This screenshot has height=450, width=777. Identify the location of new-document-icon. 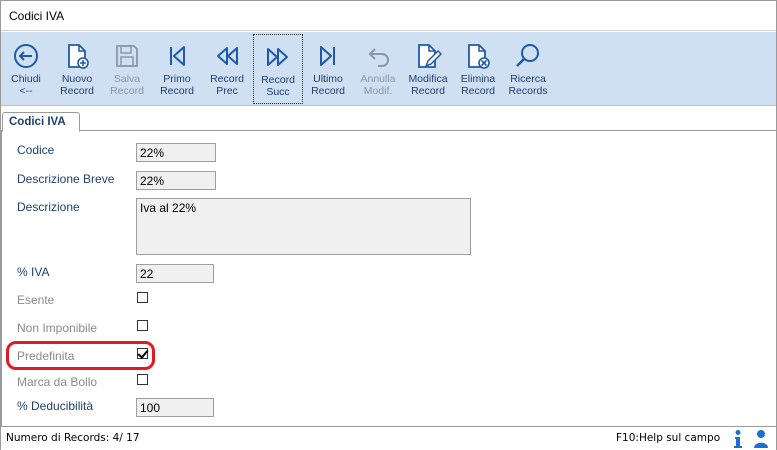
(78, 56).